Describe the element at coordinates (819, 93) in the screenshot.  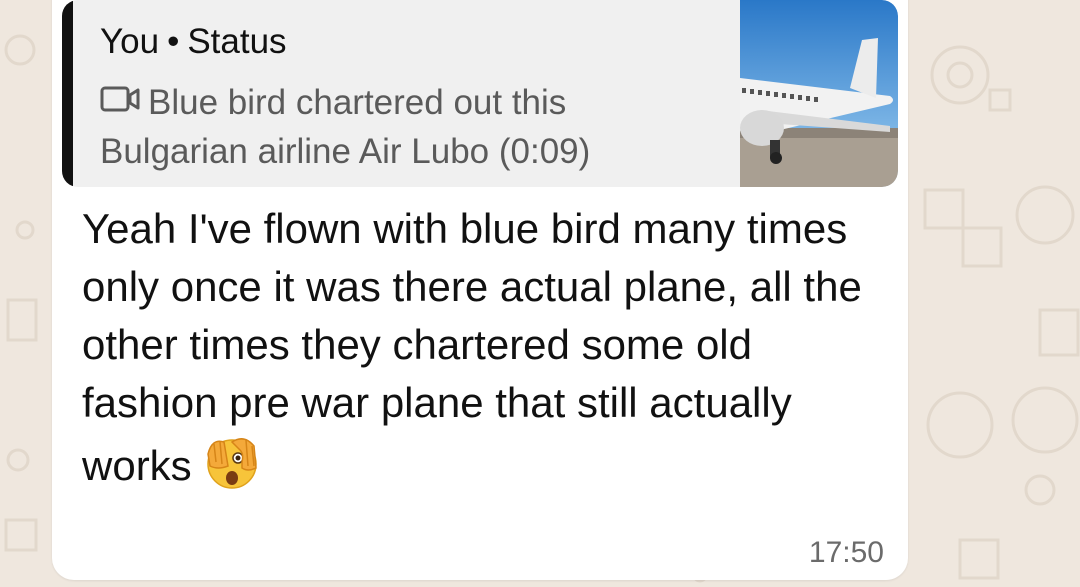
I see `airplane-thumbnail` at that location.